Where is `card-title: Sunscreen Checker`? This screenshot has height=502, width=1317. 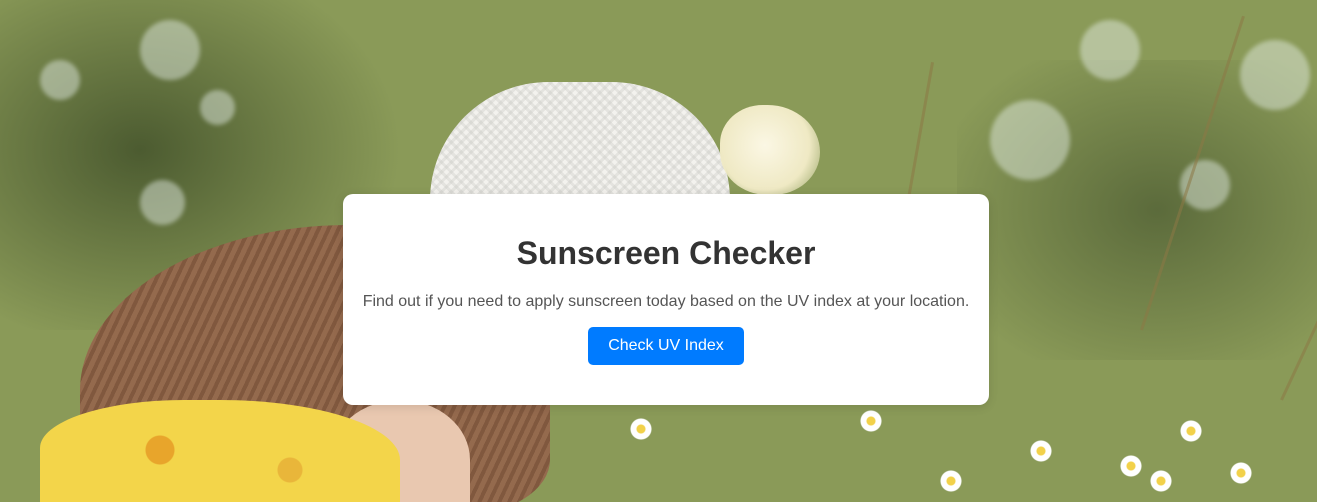 card-title: Sunscreen Checker is located at coordinates (666, 253).